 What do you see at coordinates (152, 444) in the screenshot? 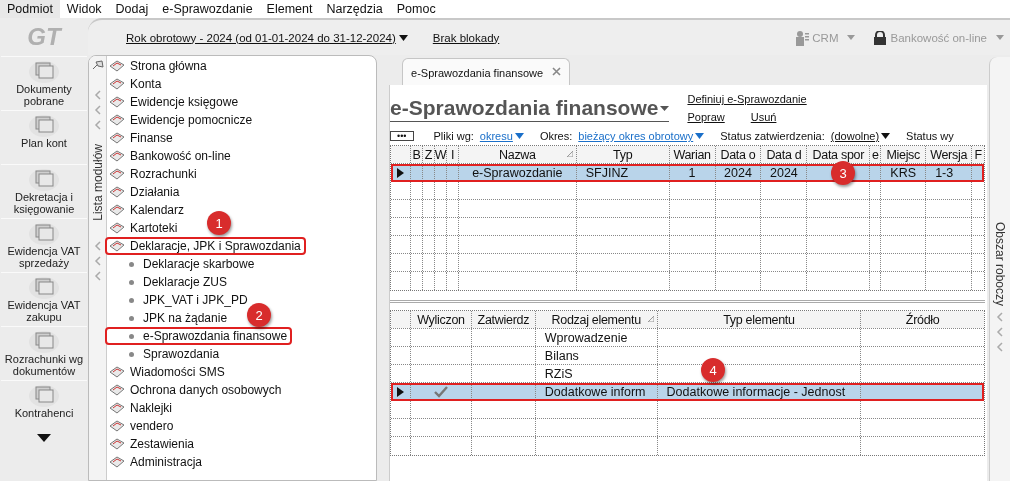
I see `module-item: Zestawienia` at bounding box center [152, 444].